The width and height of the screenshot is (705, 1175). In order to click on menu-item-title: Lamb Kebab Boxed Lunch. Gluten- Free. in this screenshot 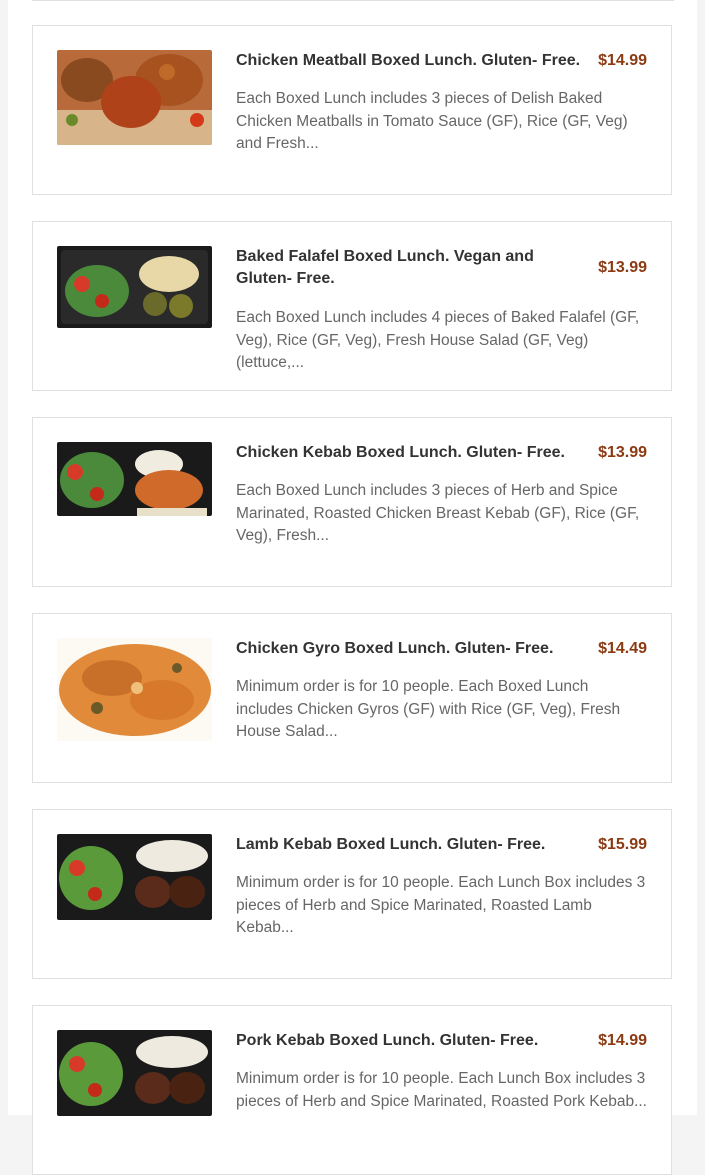, I will do `click(391, 844)`.